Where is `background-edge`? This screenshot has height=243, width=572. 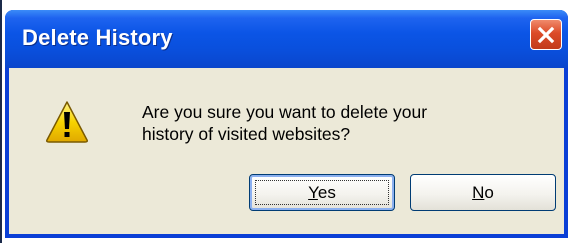
background-edge is located at coordinates (1, 121).